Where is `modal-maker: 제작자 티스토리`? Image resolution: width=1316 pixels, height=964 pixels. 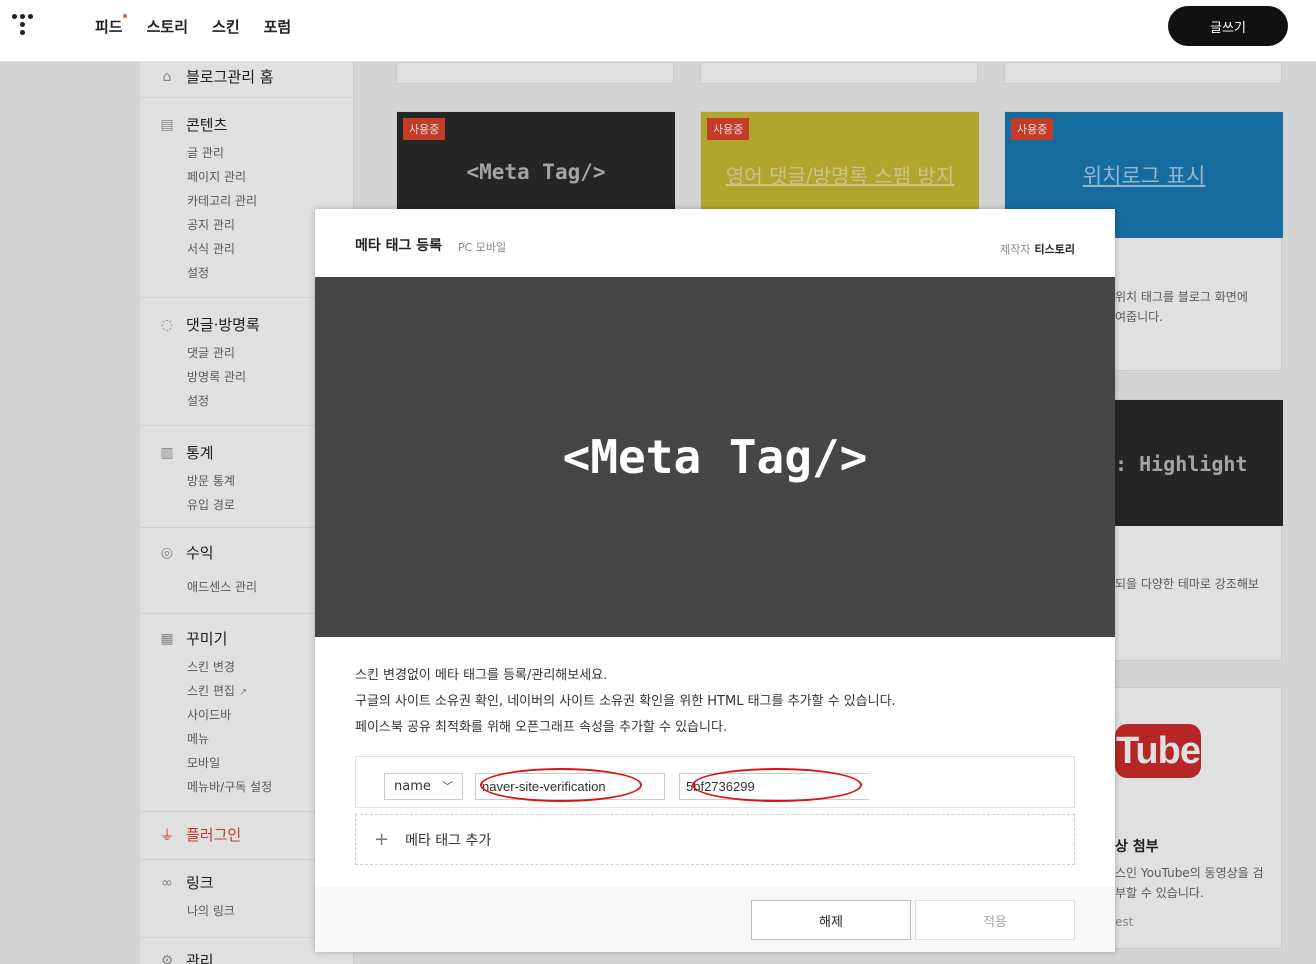
modal-maker: 제작자 티스토리 is located at coordinates (1037, 249).